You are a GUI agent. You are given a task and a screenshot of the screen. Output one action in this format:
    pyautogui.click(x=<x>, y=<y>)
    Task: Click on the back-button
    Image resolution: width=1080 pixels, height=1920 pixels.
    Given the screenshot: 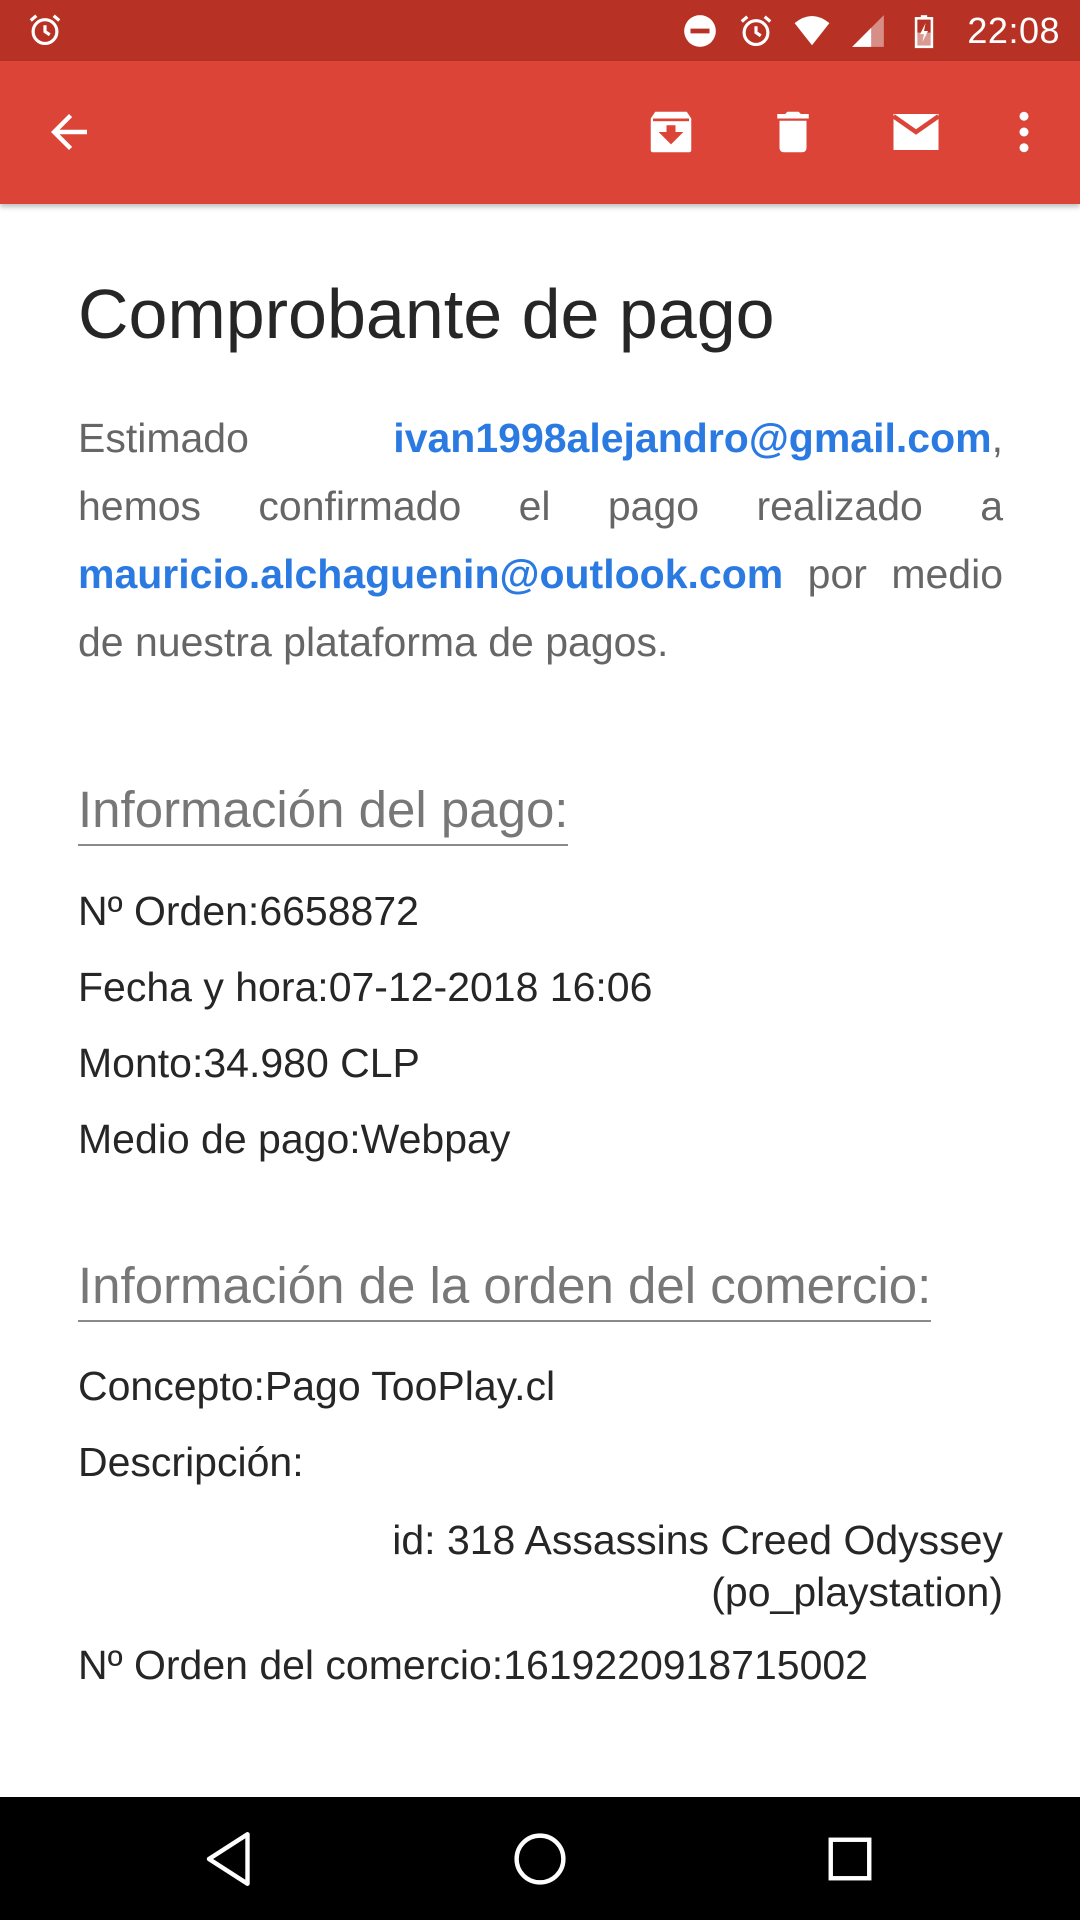 What is the action you would take?
    pyautogui.click(x=69, y=132)
    